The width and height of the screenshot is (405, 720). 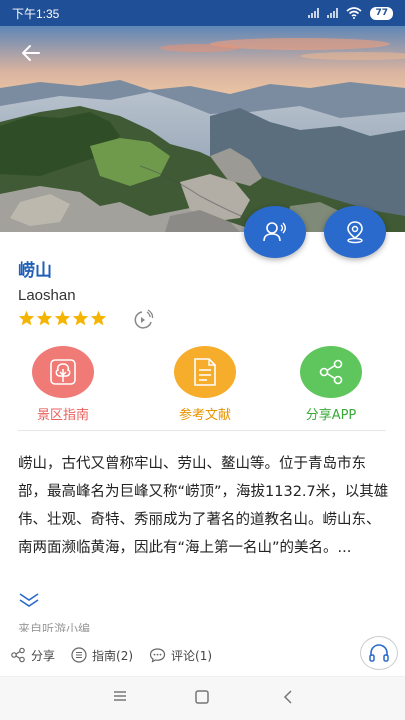 I want to click on rating-stars, so click(x=62, y=318).